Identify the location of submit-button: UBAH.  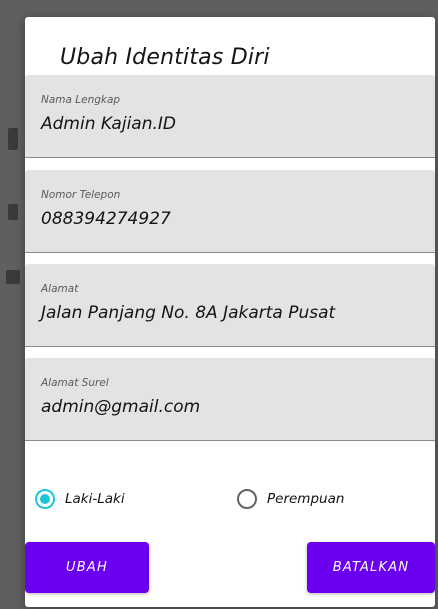
(87, 567).